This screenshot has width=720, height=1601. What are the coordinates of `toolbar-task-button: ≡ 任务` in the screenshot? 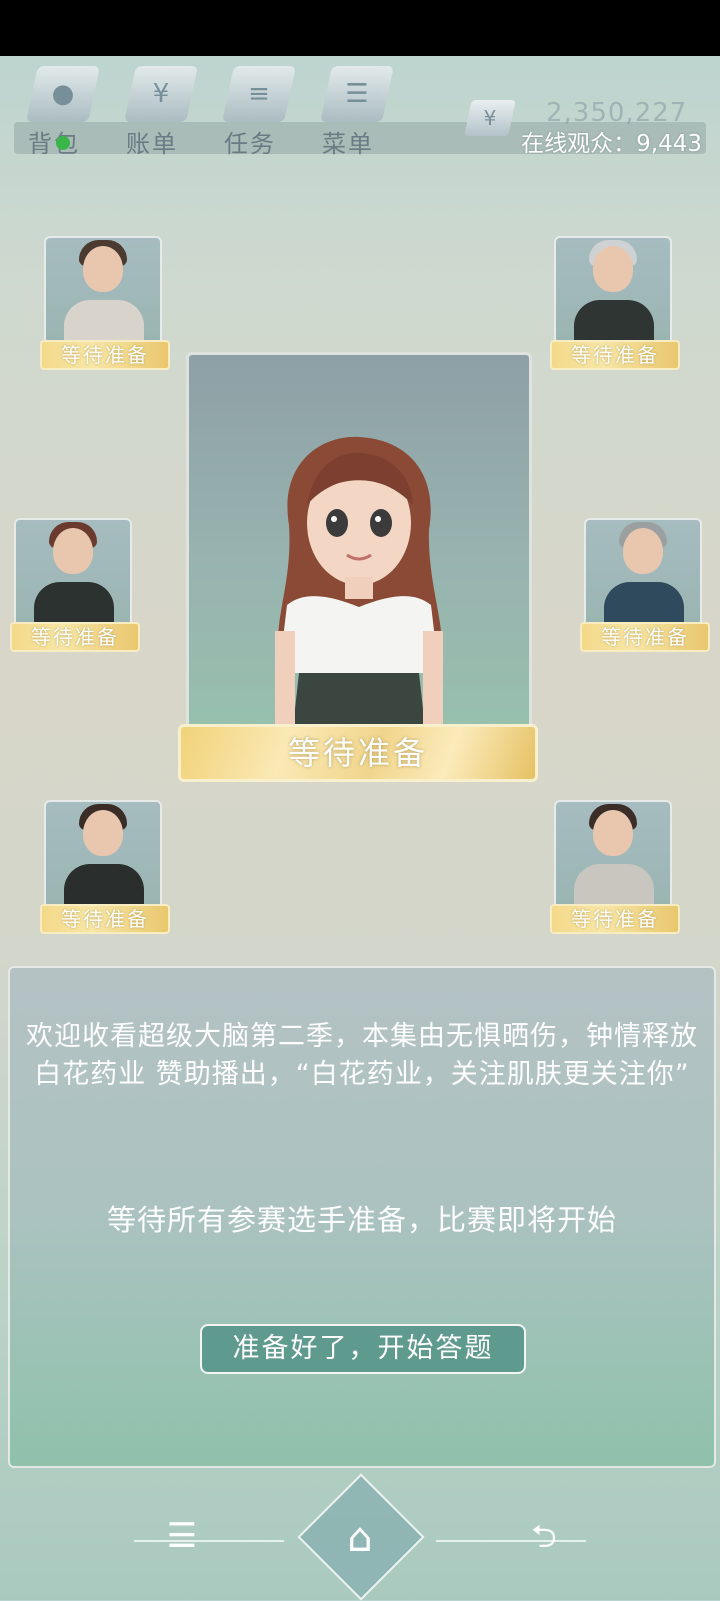 It's located at (259, 109).